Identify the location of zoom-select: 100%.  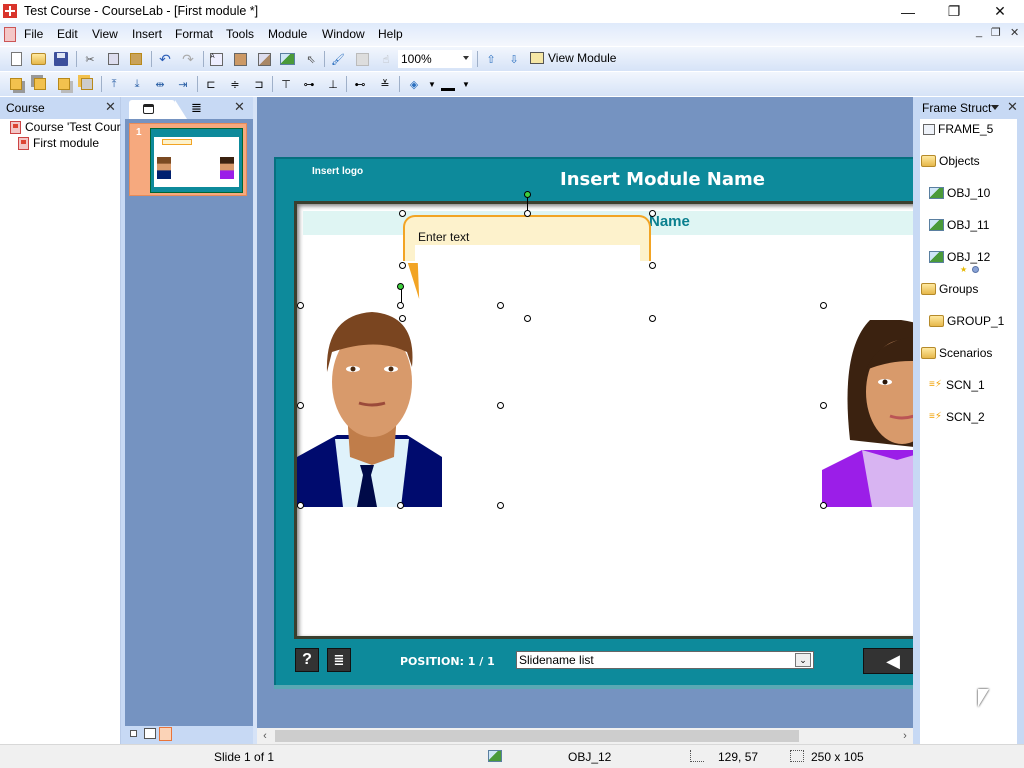
(435, 59).